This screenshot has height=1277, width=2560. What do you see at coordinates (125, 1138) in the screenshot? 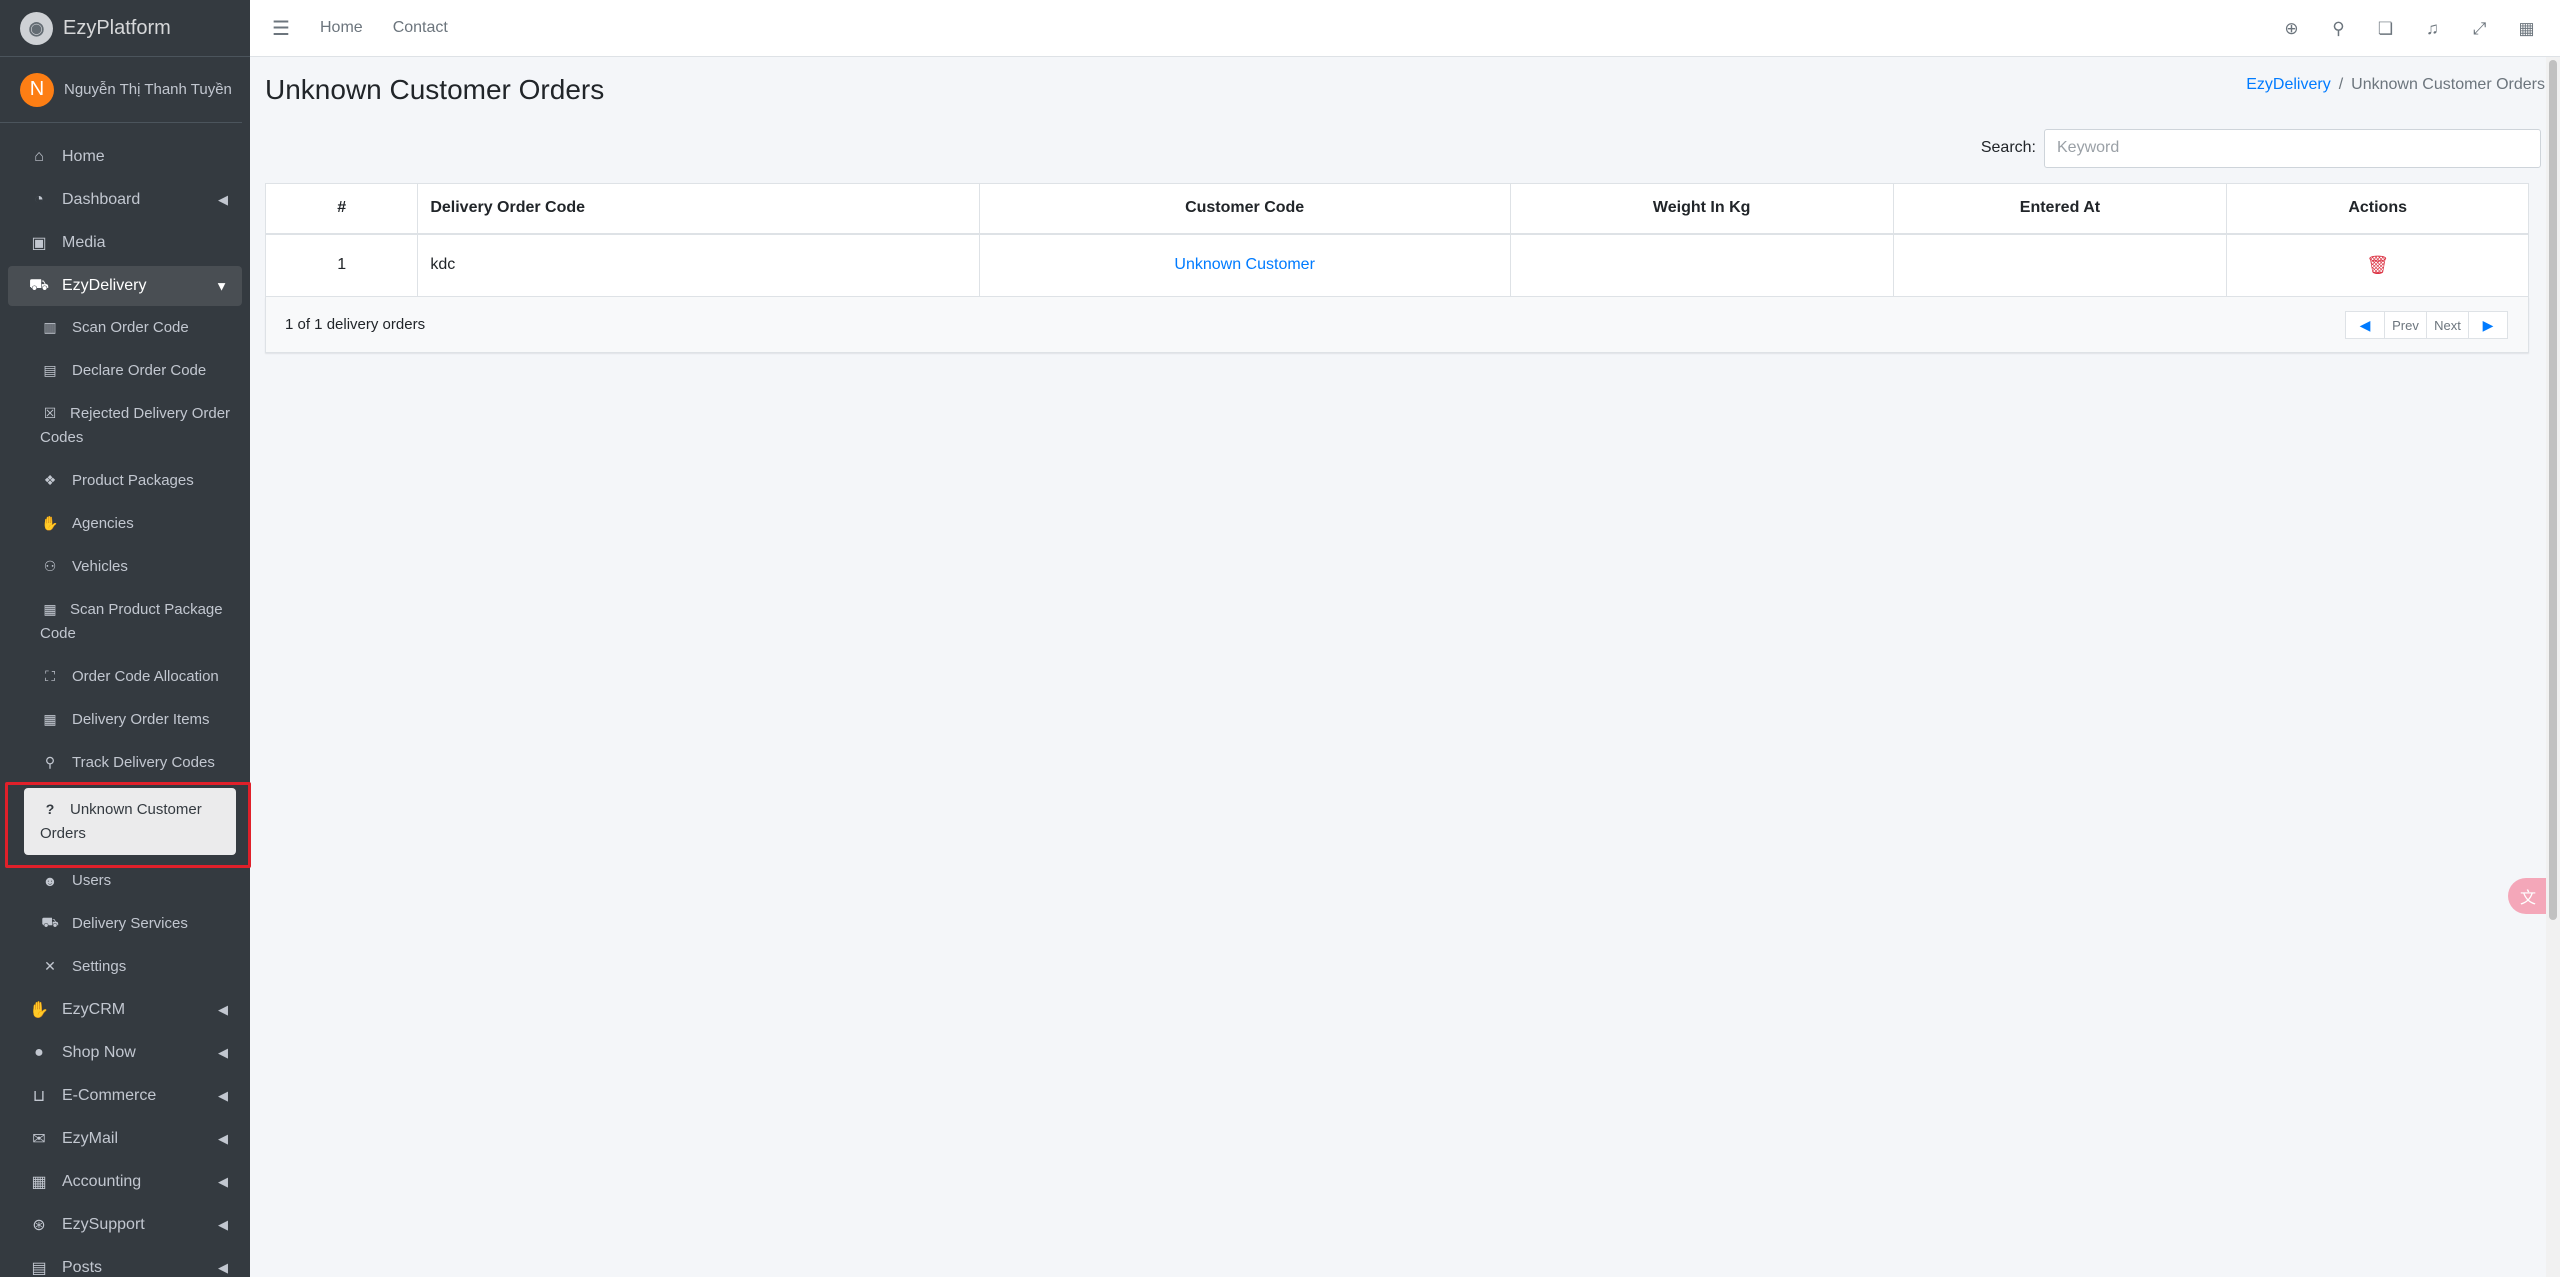
I see `sidebar-item-ezymail: ✉ EzyMail ◀` at bounding box center [125, 1138].